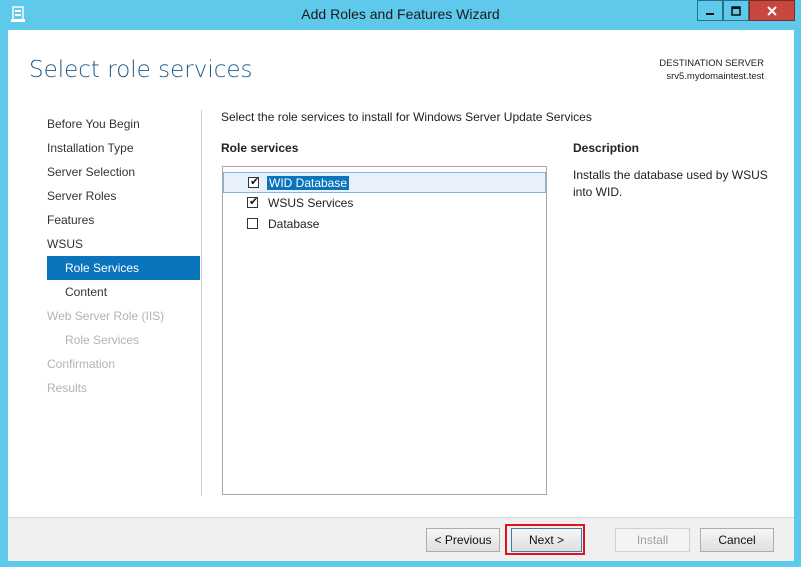  Describe the element at coordinates (711, 63) in the screenshot. I see `destination-label: DESTINATION SERVER` at that location.